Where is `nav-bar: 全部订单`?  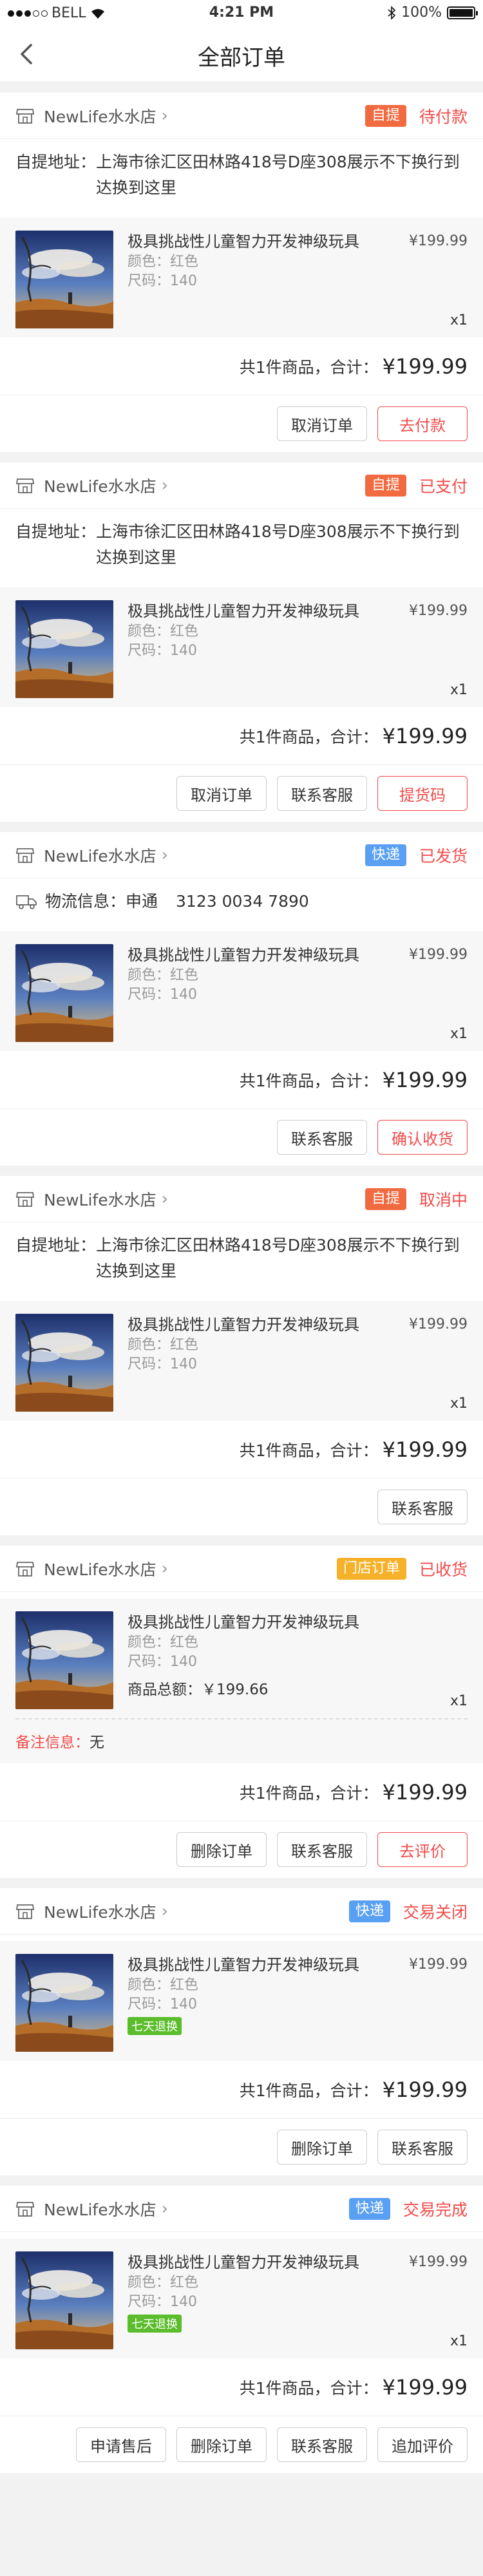 nav-bar: 全部订单 is located at coordinates (241, 54).